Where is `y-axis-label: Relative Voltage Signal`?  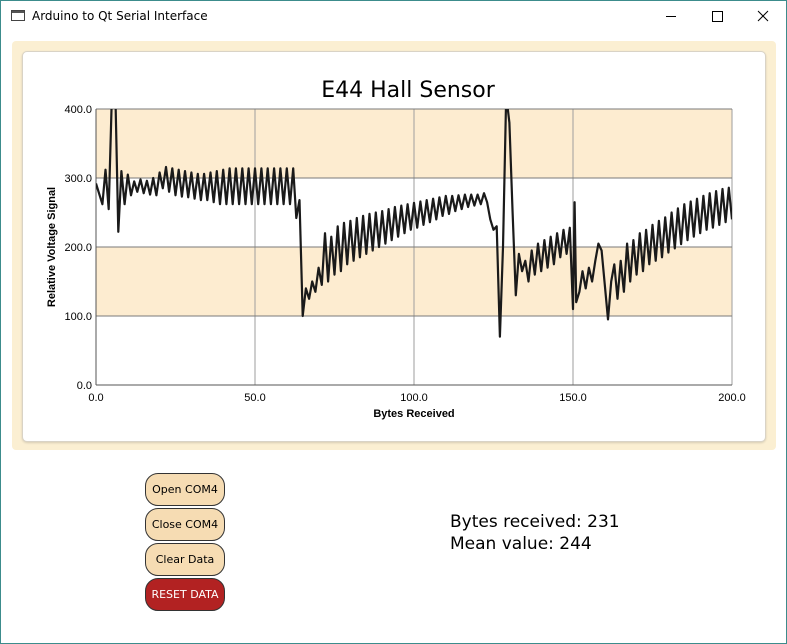
y-axis-label: Relative Voltage Signal is located at coordinates (52, 247).